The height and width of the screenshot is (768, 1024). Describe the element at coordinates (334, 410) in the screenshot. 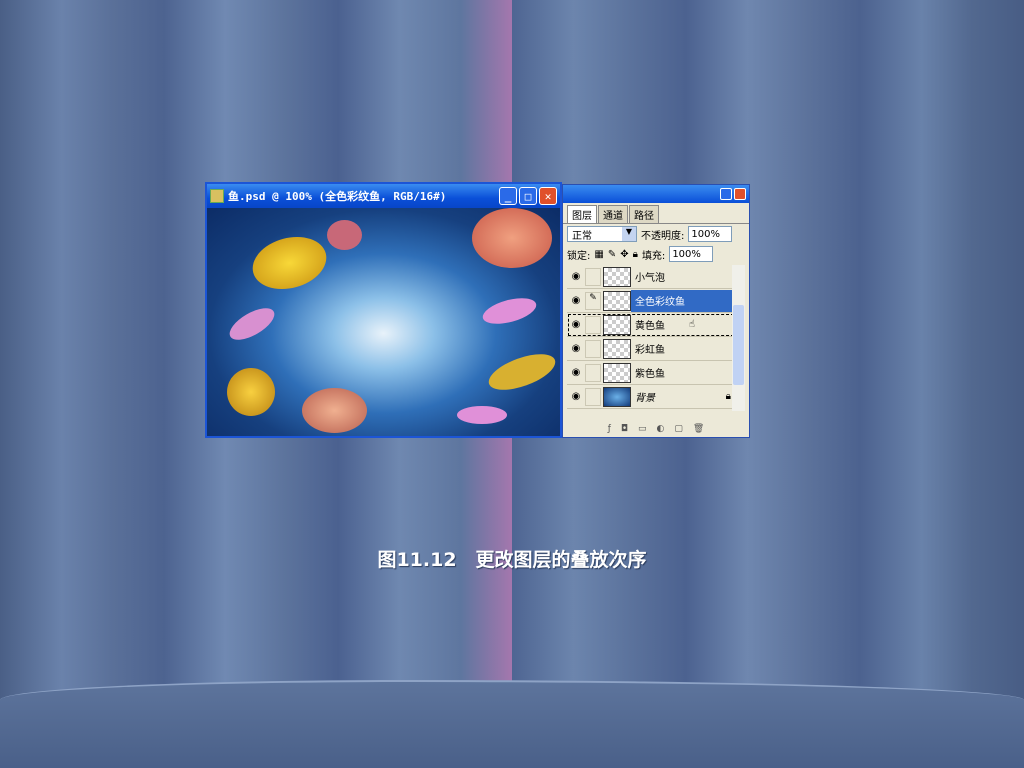

I see `shell` at that location.